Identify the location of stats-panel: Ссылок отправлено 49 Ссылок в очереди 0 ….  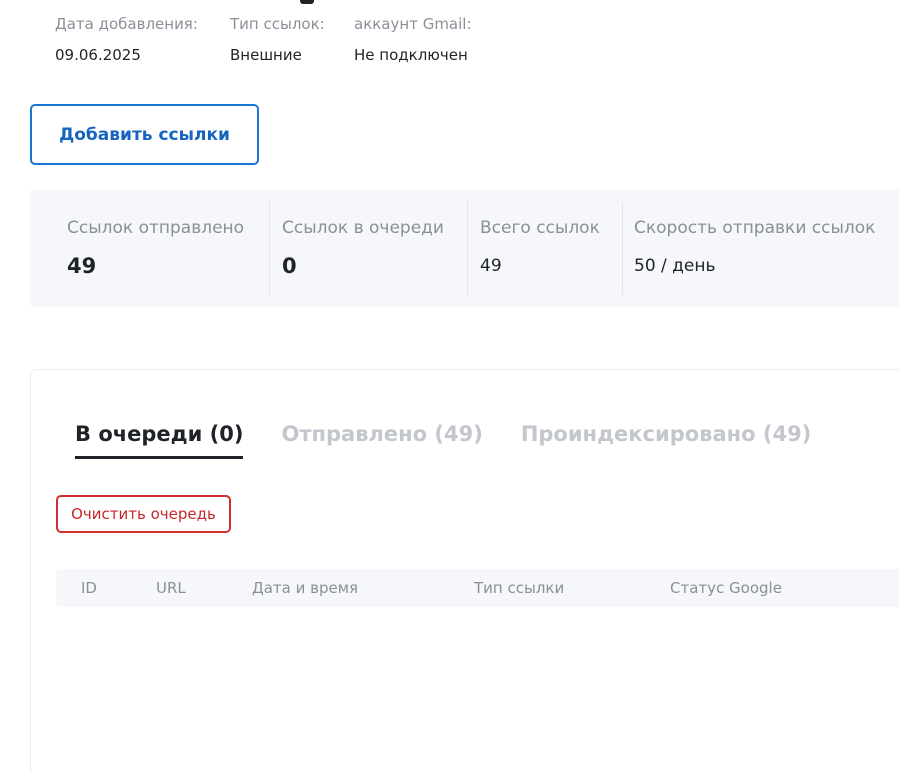
(464, 248).